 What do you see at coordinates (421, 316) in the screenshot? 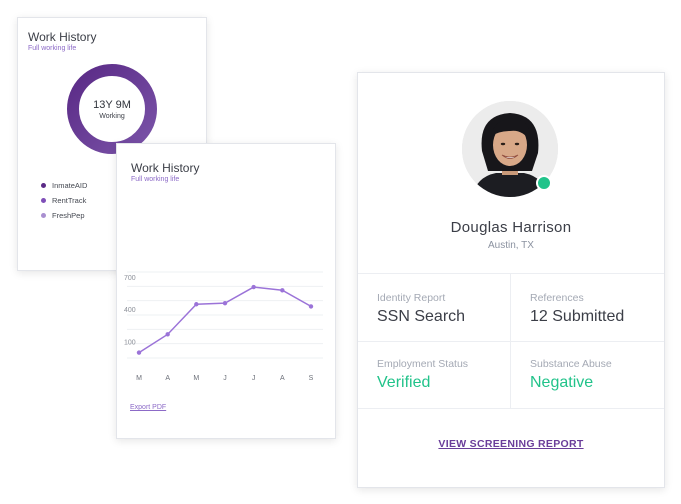
I see `detail-value: SSN Search` at bounding box center [421, 316].